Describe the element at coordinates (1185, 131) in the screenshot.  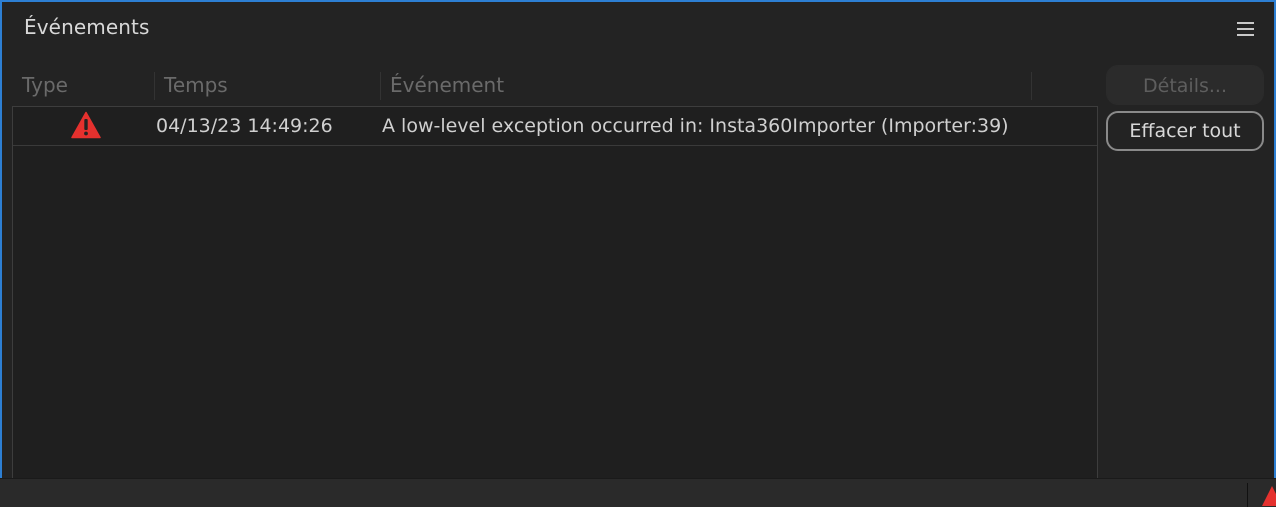
I see `clear-all-button: Effacer tout` at that location.